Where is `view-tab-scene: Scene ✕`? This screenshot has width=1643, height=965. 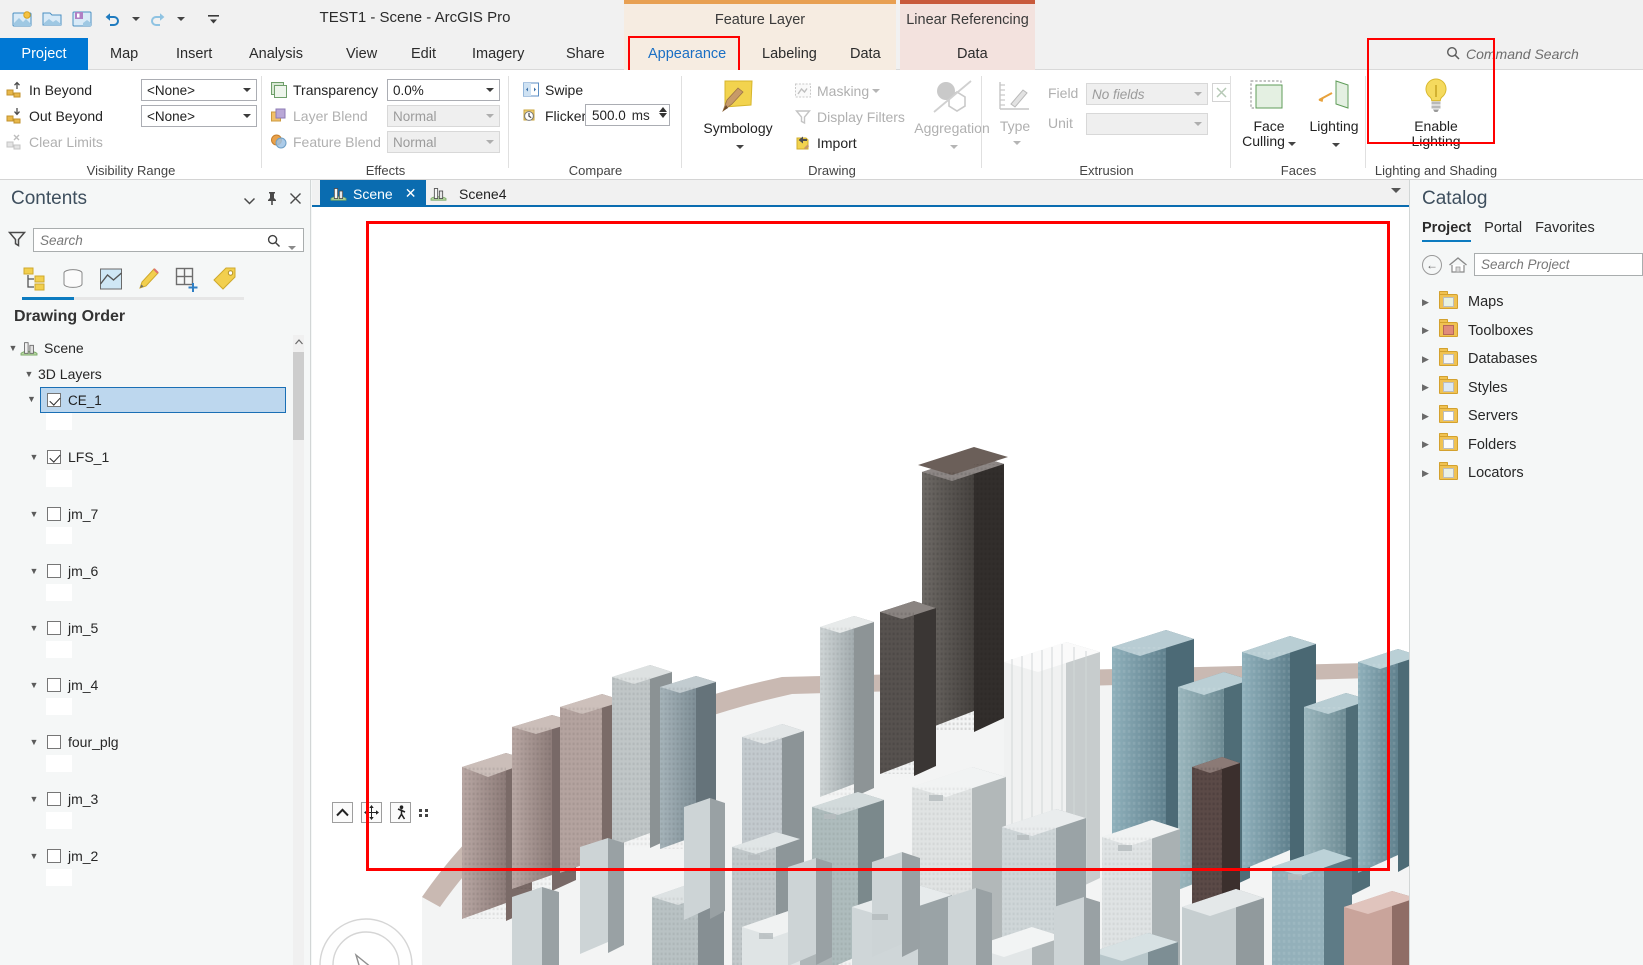 view-tab-scene: Scene ✕ is located at coordinates (373, 193).